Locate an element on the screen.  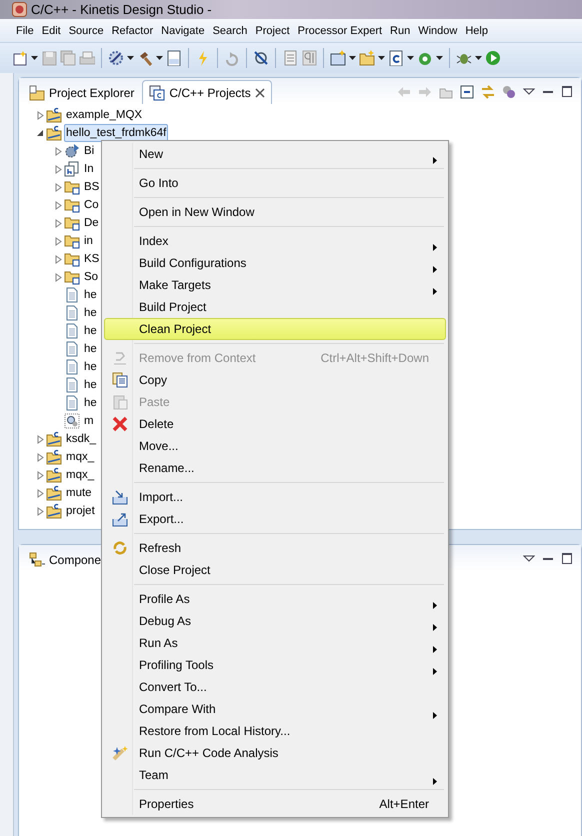
menu-item: New is located at coordinates (275, 154).